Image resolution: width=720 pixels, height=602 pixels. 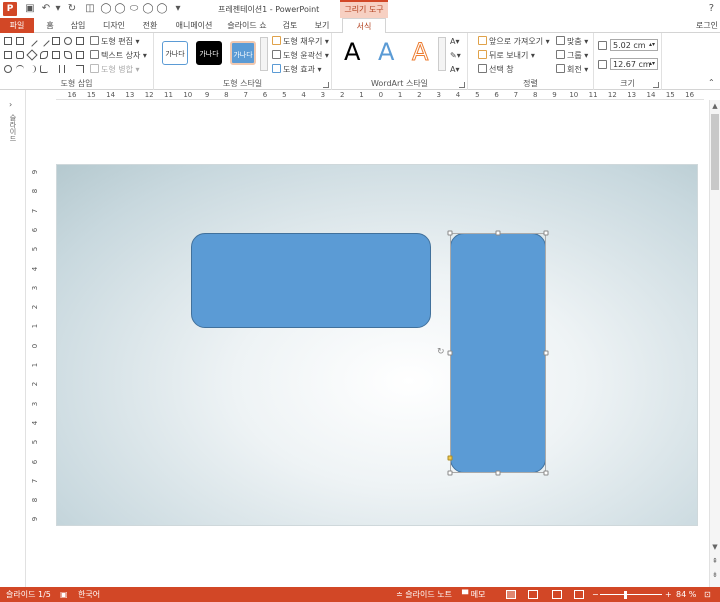 What do you see at coordinates (715, 152) in the screenshot?
I see `scrollbar-thumb` at bounding box center [715, 152].